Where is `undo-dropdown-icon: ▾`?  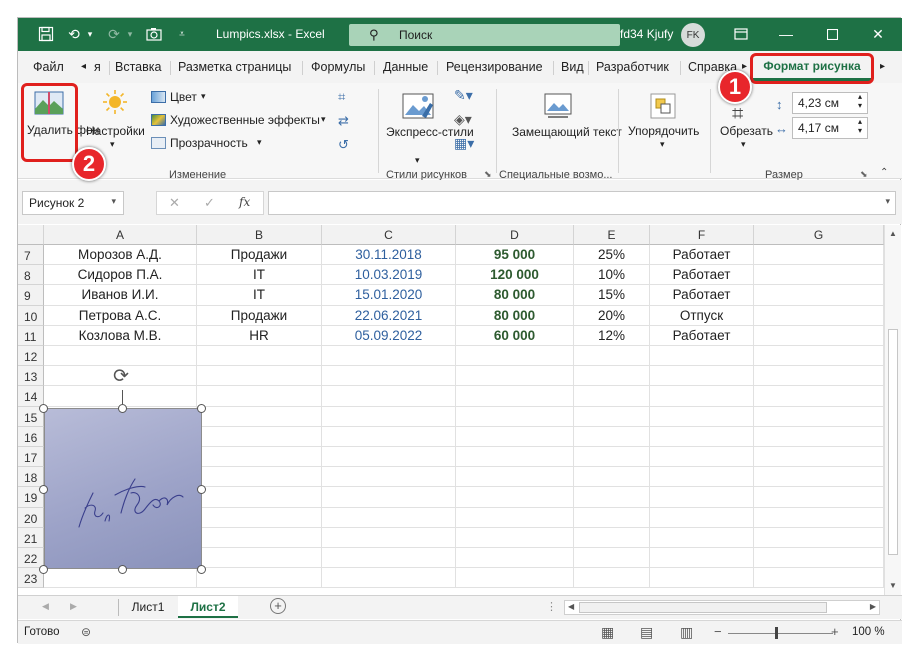 undo-dropdown-icon: ▾ is located at coordinates (90, 34).